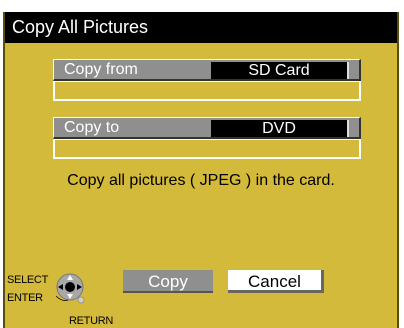 The width and height of the screenshot is (404, 328). Describe the element at coordinates (280, 70) in the screenshot. I see `copy-from-value: SD Card` at that location.